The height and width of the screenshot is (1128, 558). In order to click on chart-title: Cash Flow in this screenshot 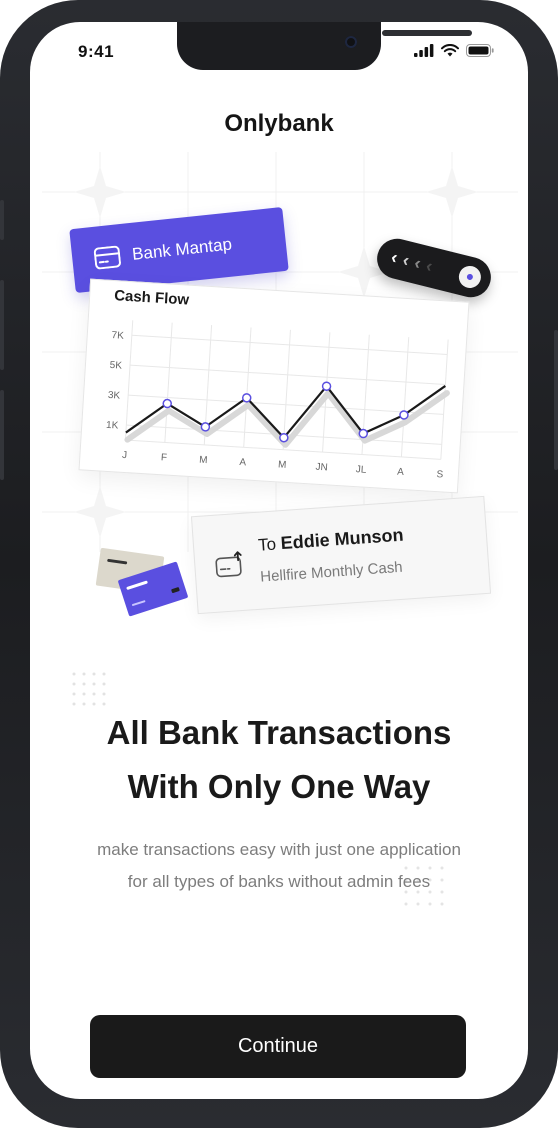, I will do `click(151, 298)`.